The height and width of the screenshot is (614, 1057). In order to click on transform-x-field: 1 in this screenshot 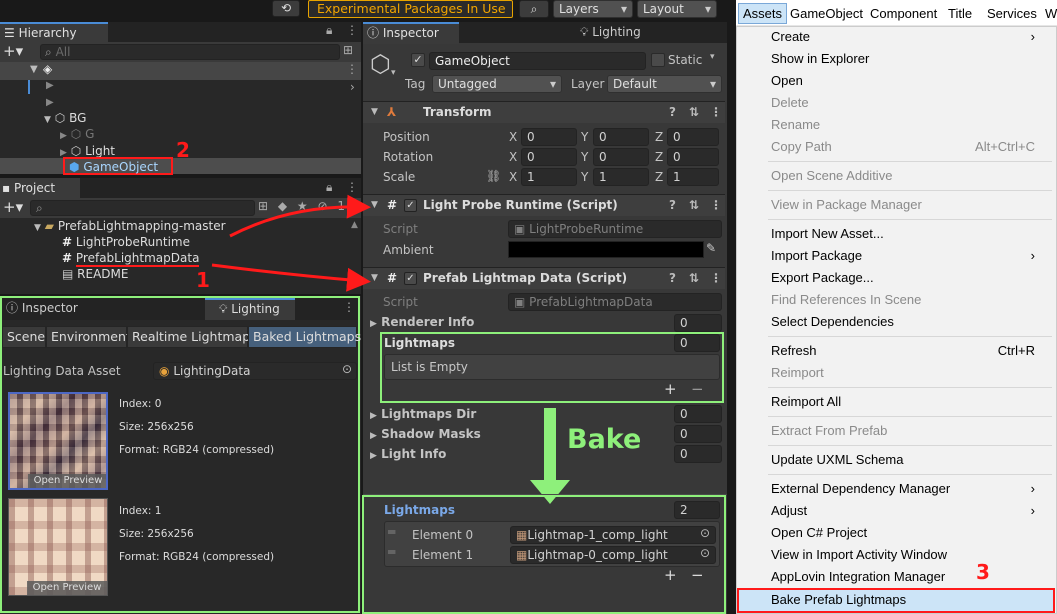, I will do `click(549, 177)`.